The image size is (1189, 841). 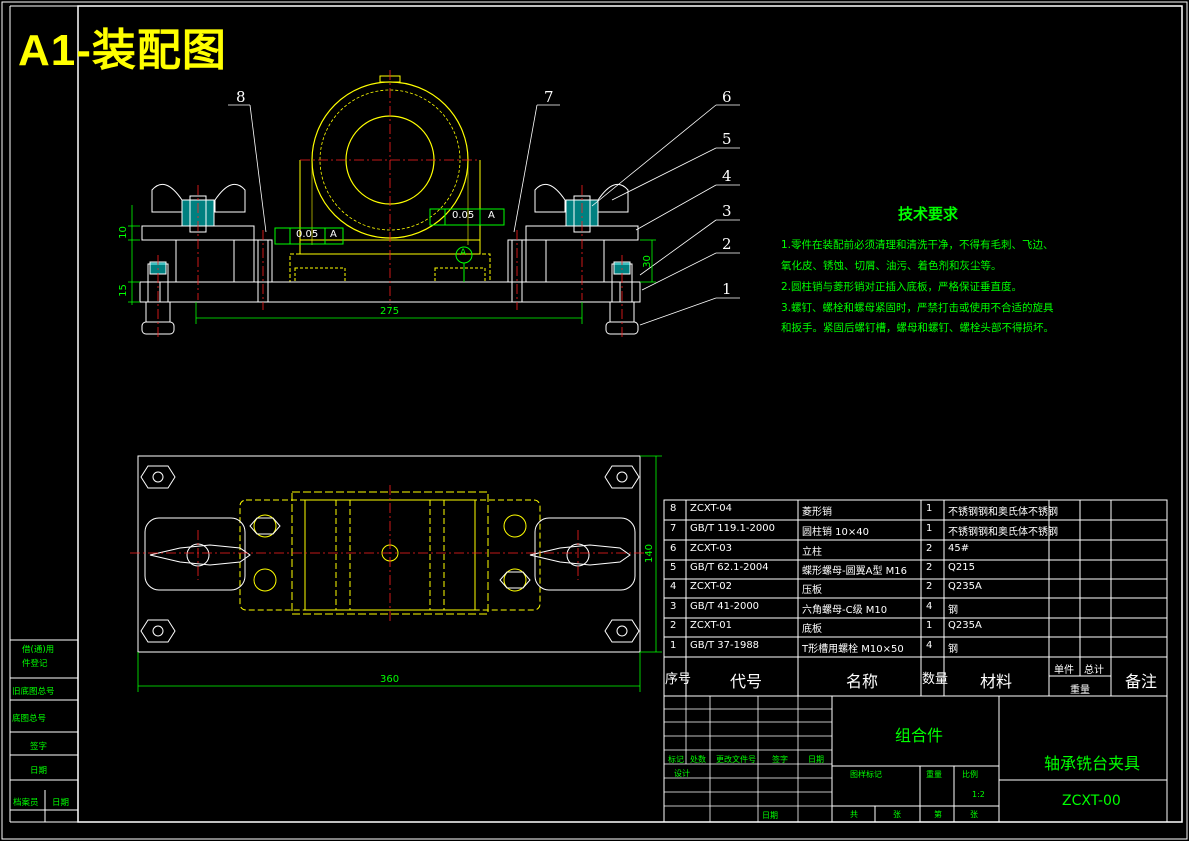 I want to click on bom-code: GB/T 62.1-2004, so click(x=729, y=567).